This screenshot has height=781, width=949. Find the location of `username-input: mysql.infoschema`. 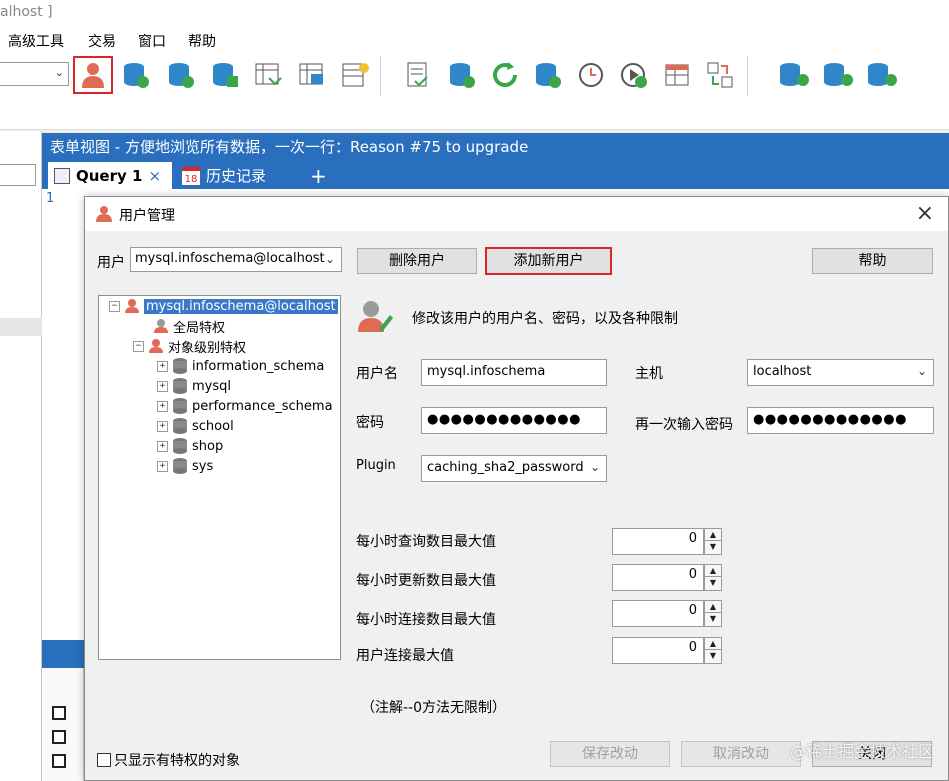

username-input: mysql.infoschema is located at coordinates (514, 372).